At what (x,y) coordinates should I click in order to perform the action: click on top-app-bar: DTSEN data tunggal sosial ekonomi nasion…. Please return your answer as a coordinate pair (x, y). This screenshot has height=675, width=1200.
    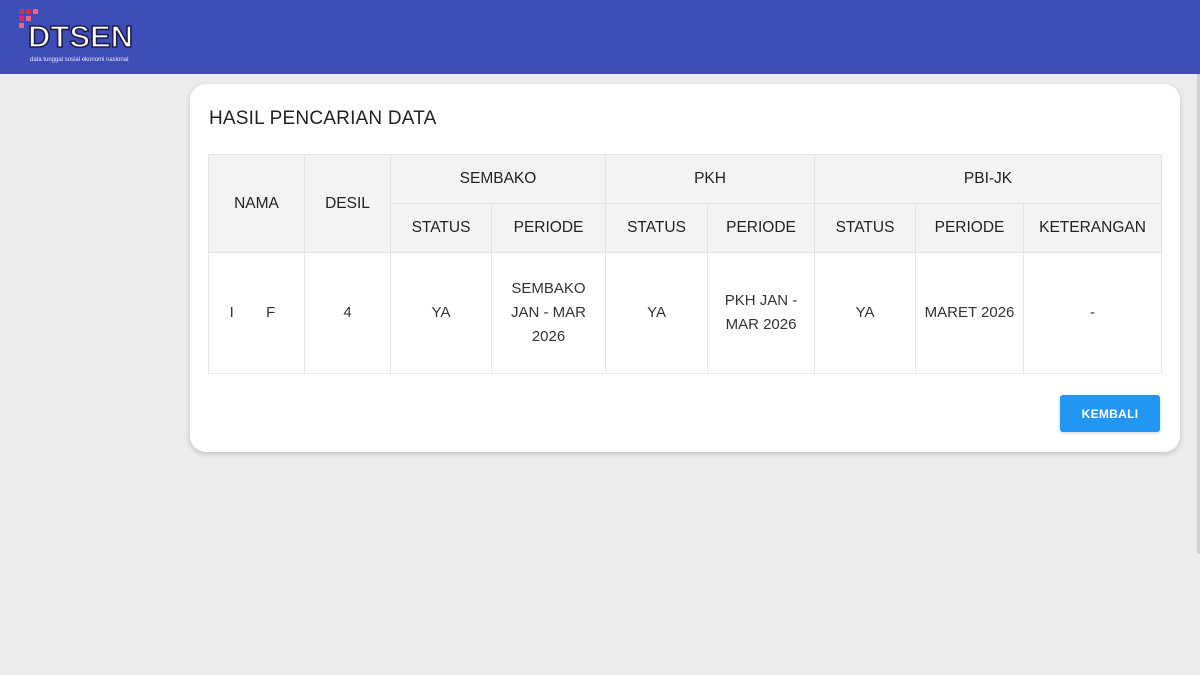
    Looking at the image, I should click on (600, 37).